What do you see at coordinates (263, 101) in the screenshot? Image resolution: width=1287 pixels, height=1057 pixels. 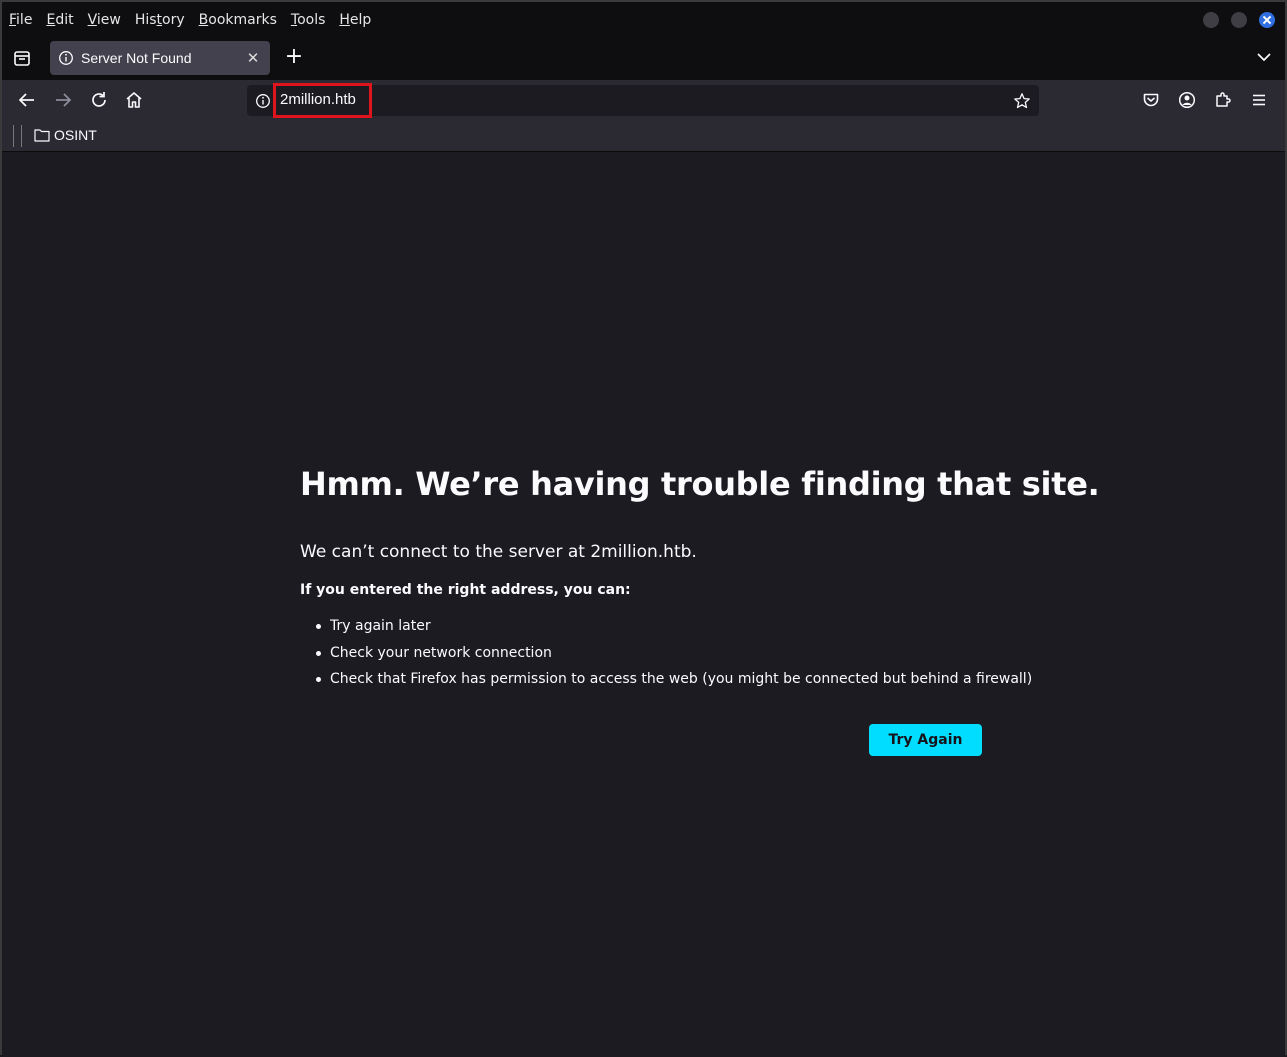 I see `site-info-icon` at bounding box center [263, 101].